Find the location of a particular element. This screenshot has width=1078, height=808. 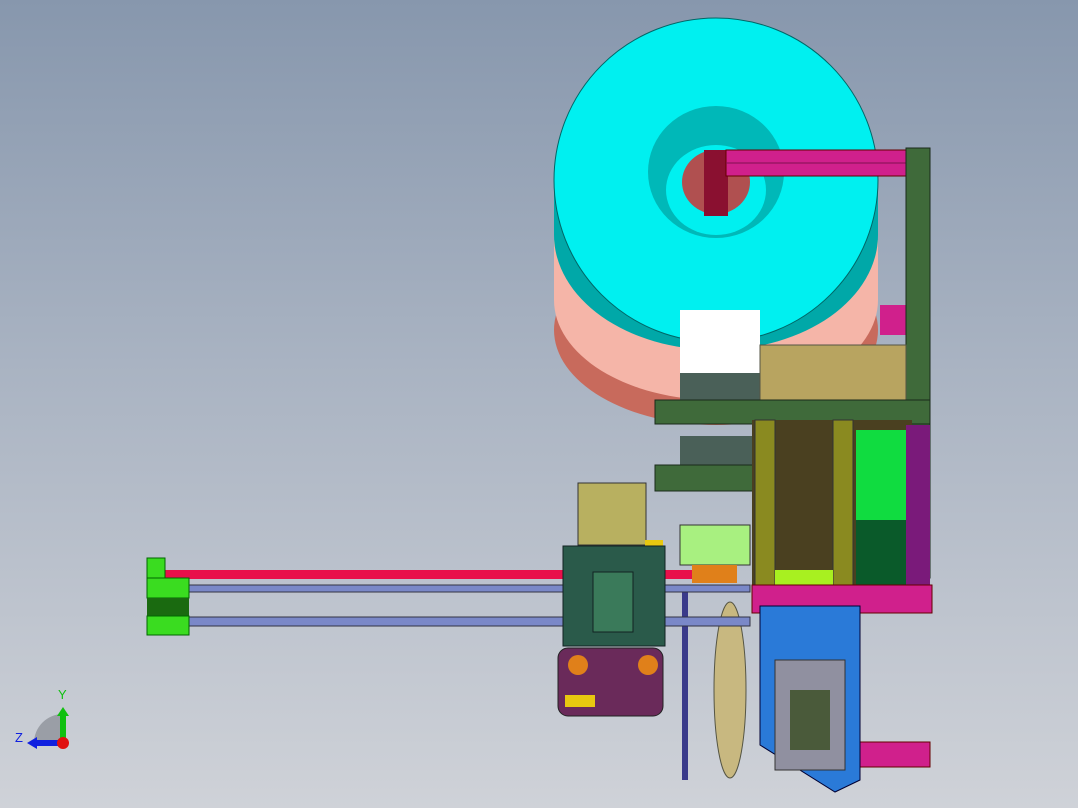

yellow-green-part is located at coordinates (804, 577).